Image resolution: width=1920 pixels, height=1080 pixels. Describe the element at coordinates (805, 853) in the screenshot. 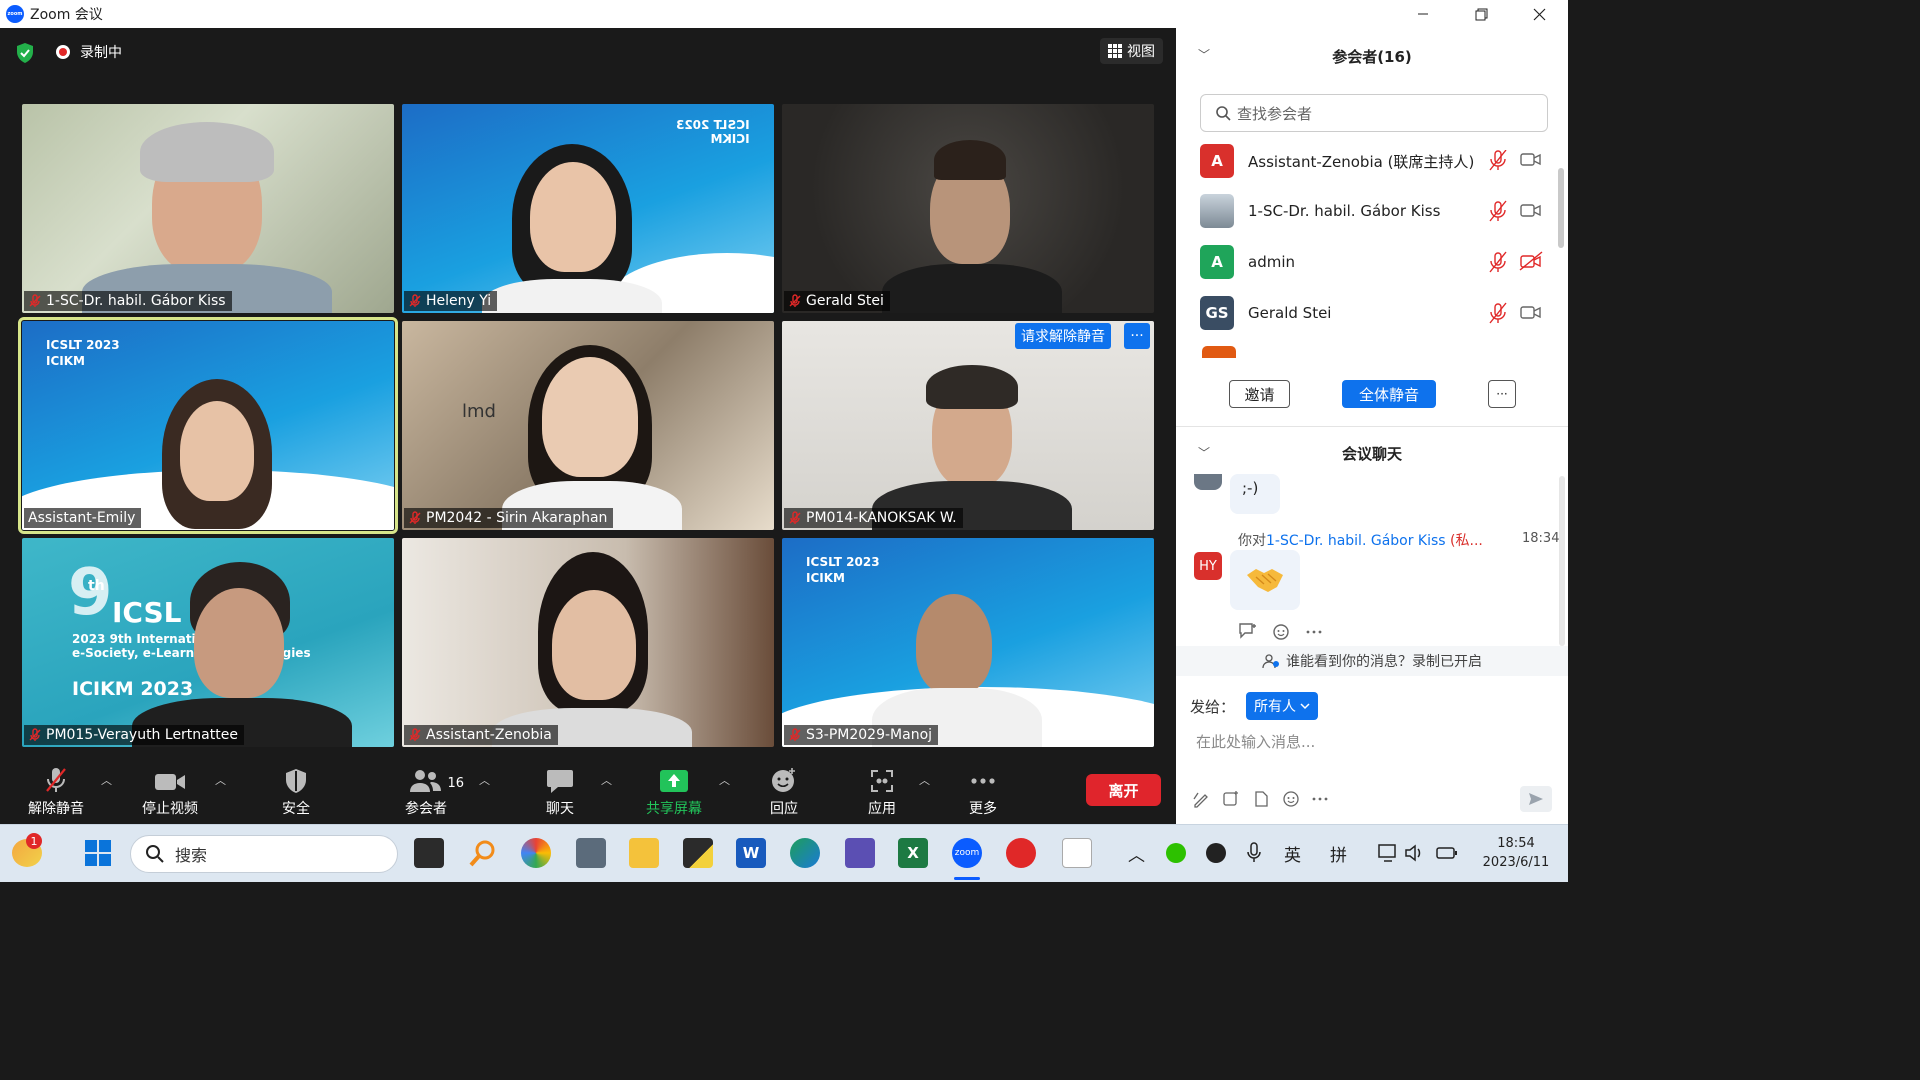

I see `edge-icon` at that location.